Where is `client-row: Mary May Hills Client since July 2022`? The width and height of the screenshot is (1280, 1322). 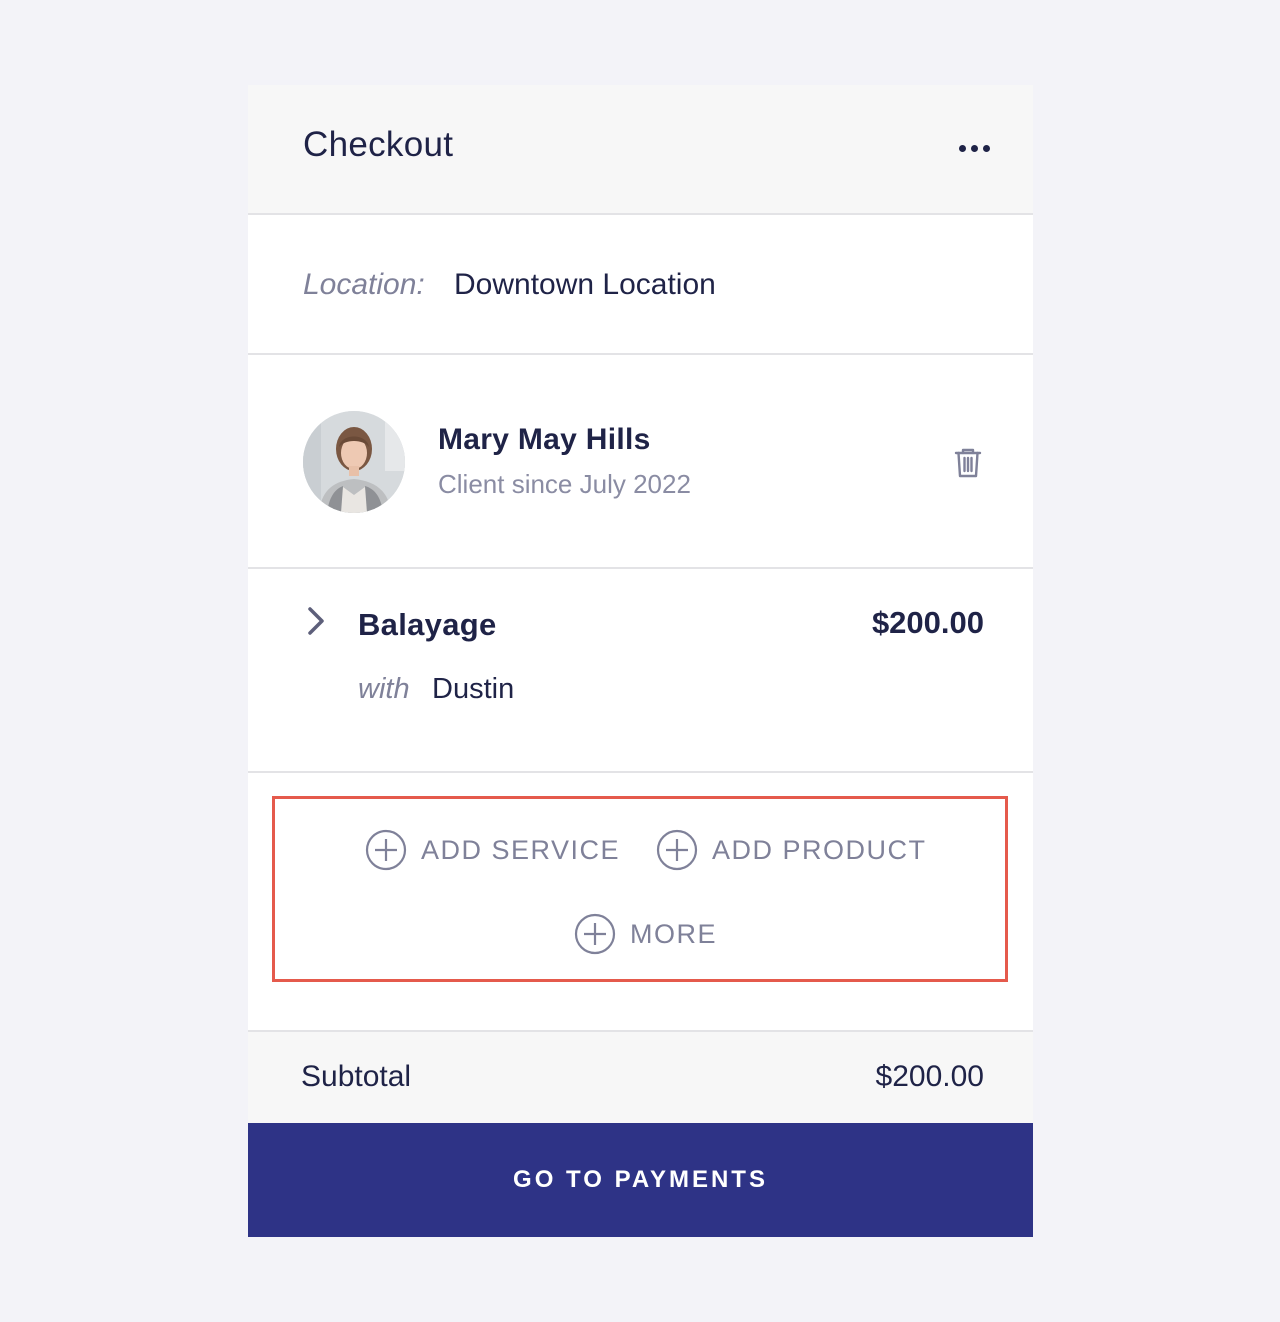
client-row: Mary May Hills Client since July 2022 is located at coordinates (640, 462).